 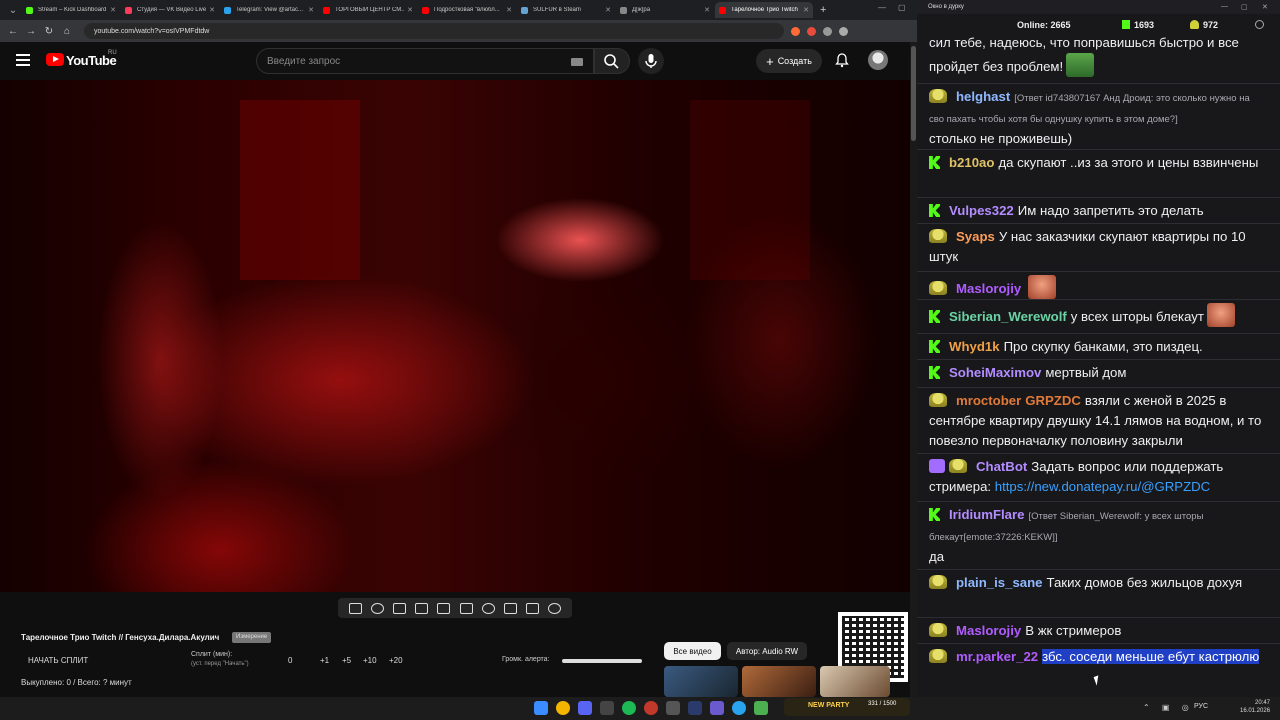 What do you see at coordinates (1053, 400) in the screenshot?
I see `chat-mention: GRPZDC` at bounding box center [1053, 400].